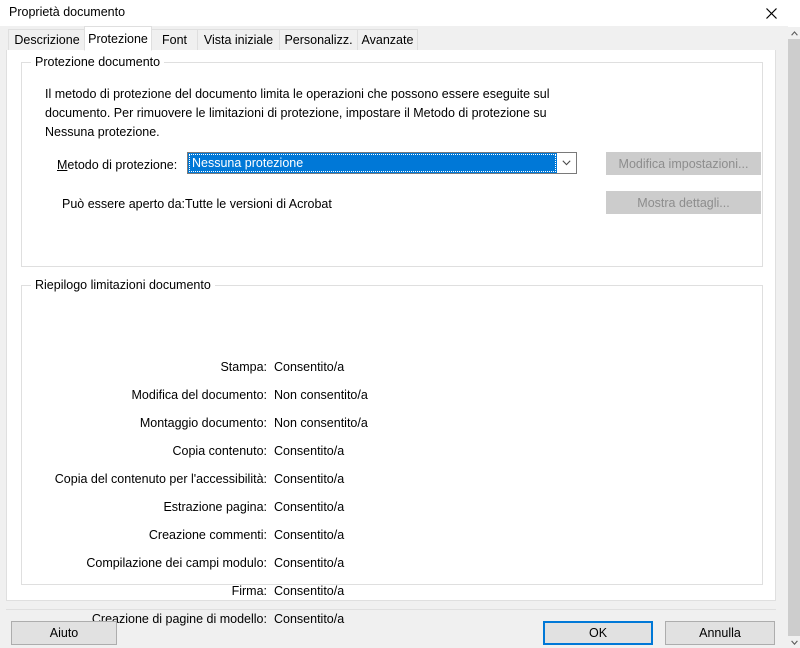 This screenshot has height=648, width=800. I want to click on summary-row: Copia contenuto: Consentito/a, so click(392, 453).